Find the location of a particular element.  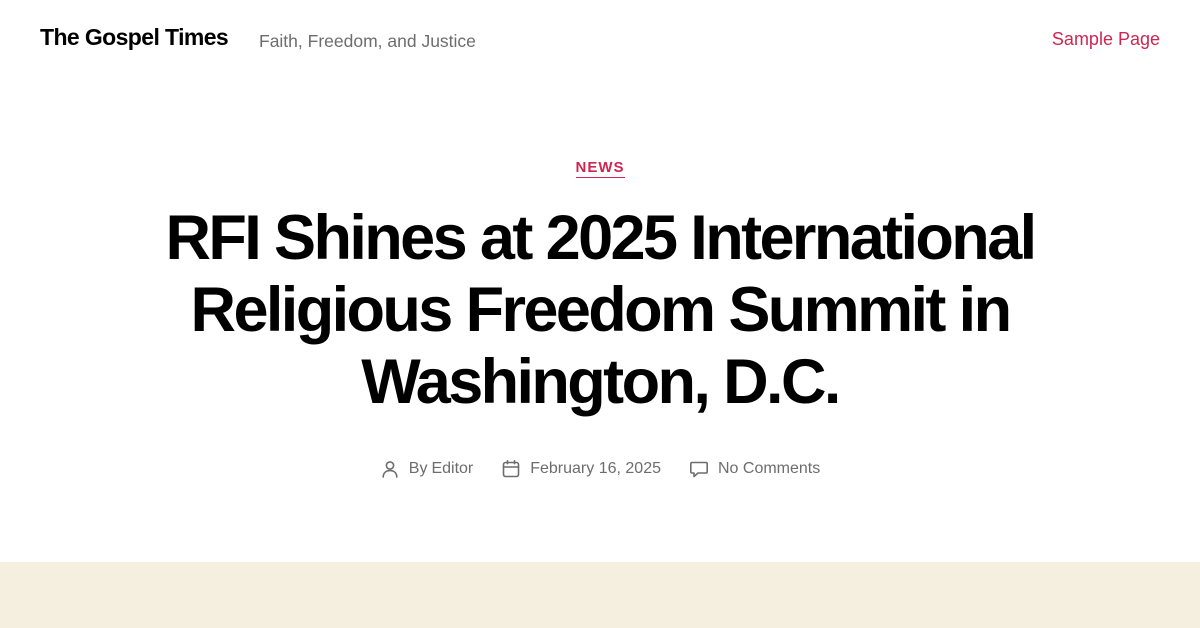

user-icon is located at coordinates (390, 469).